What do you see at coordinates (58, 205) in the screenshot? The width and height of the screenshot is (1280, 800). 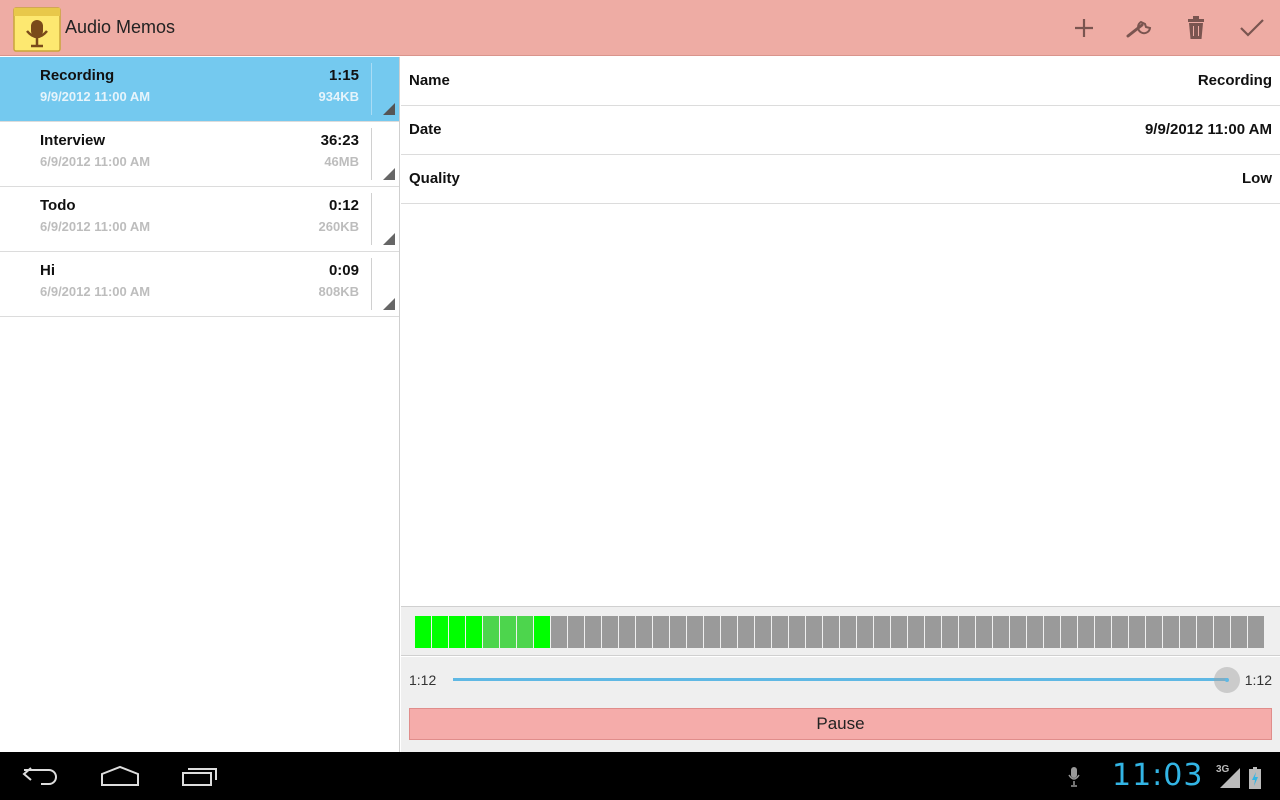 I see `recording-name: Todo` at bounding box center [58, 205].